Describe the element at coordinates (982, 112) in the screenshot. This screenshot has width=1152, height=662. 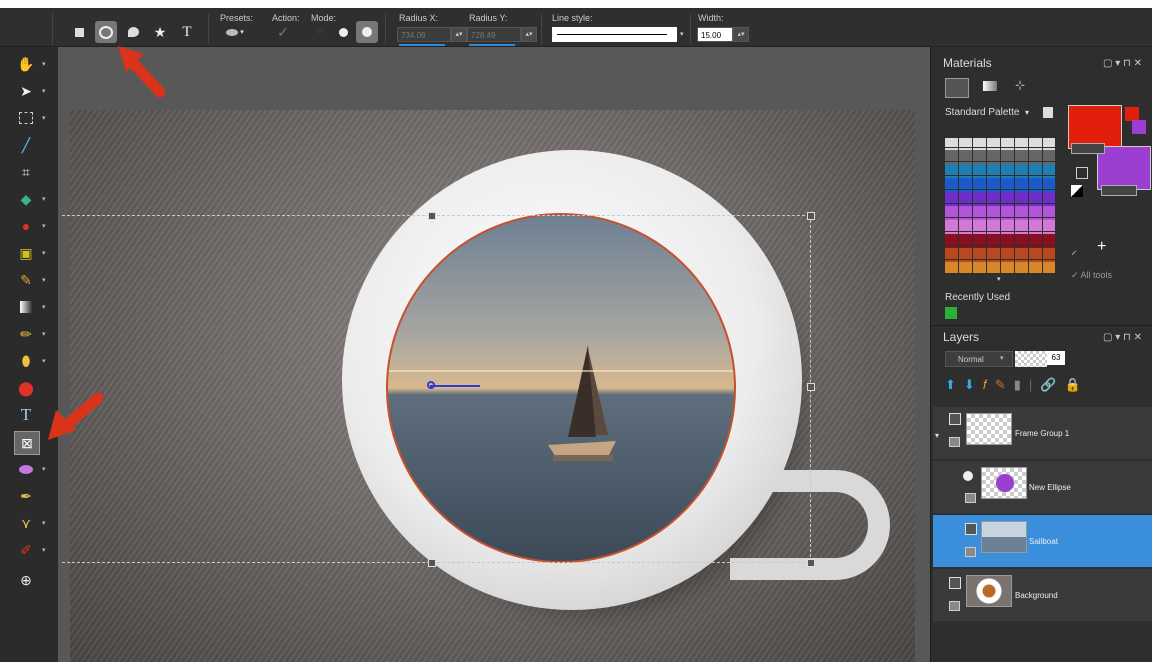
I see `palette-name: Standard Palette` at that location.